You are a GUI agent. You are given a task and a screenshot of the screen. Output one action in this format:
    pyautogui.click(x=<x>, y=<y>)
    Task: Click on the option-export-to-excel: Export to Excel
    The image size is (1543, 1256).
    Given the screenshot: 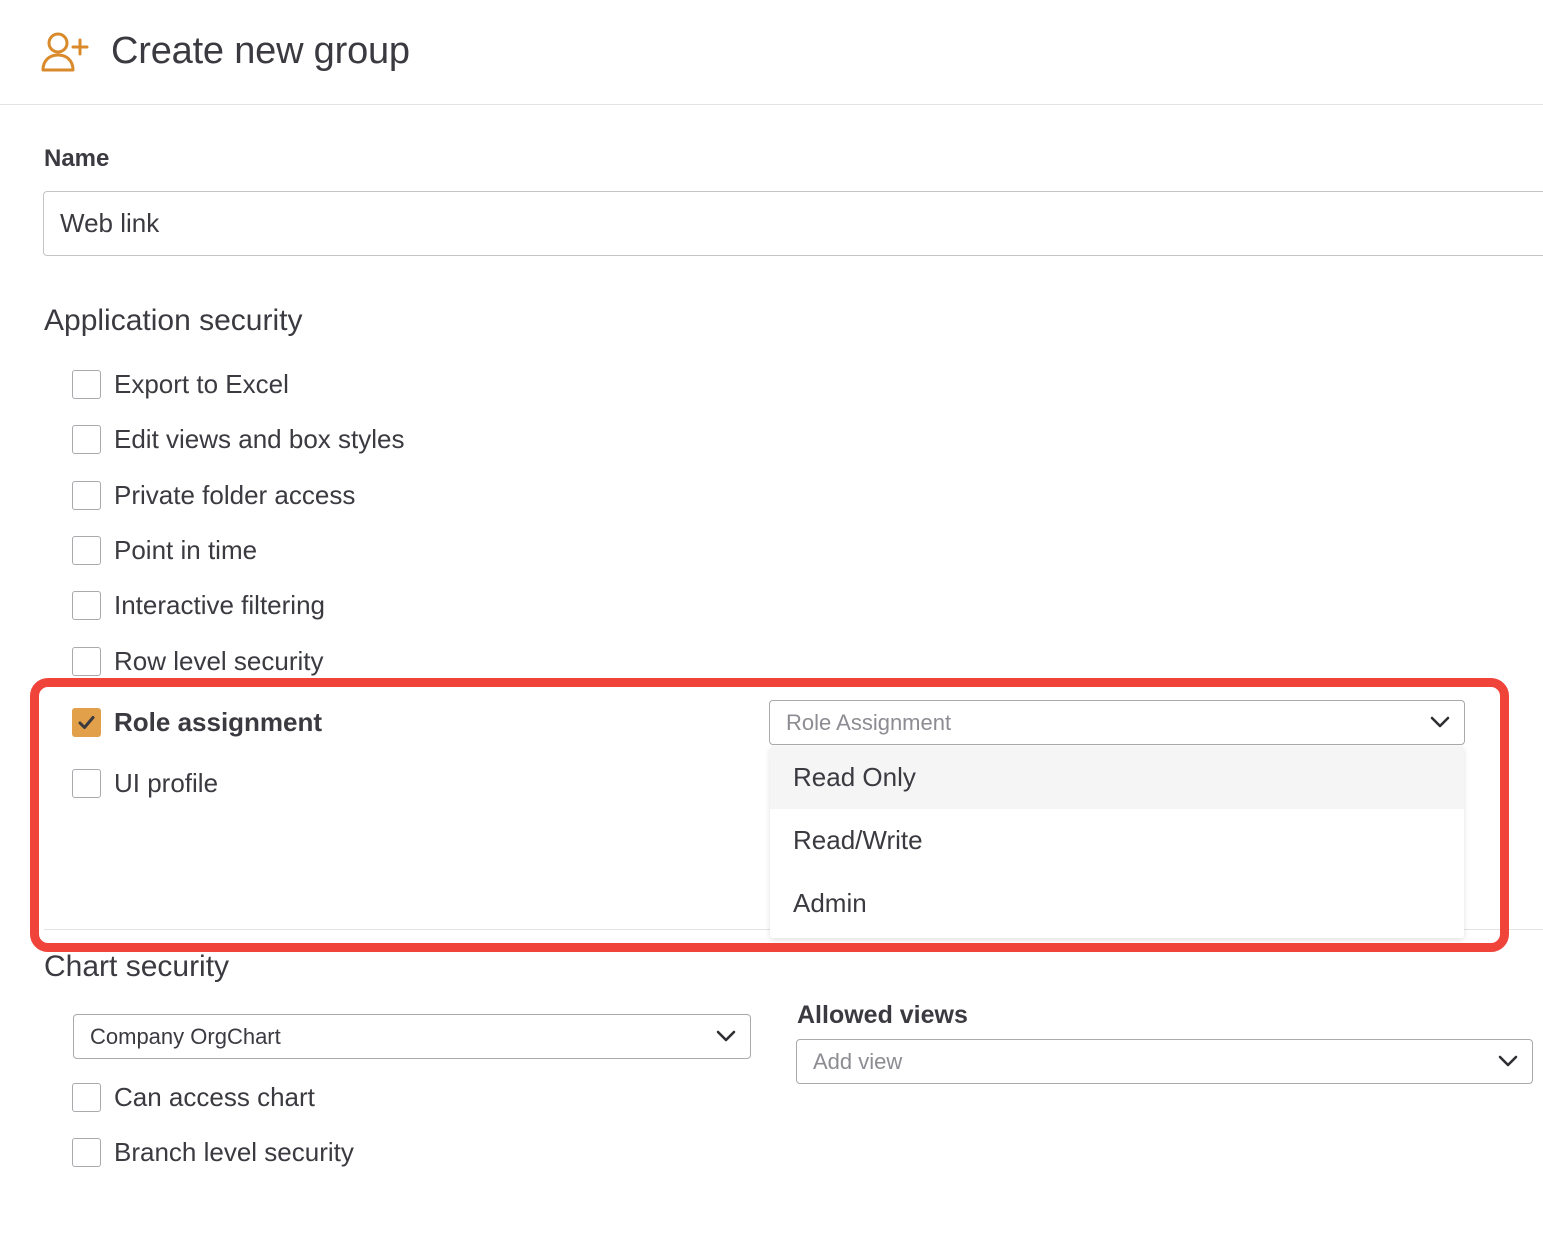 What is the action you would take?
    pyautogui.click(x=180, y=384)
    